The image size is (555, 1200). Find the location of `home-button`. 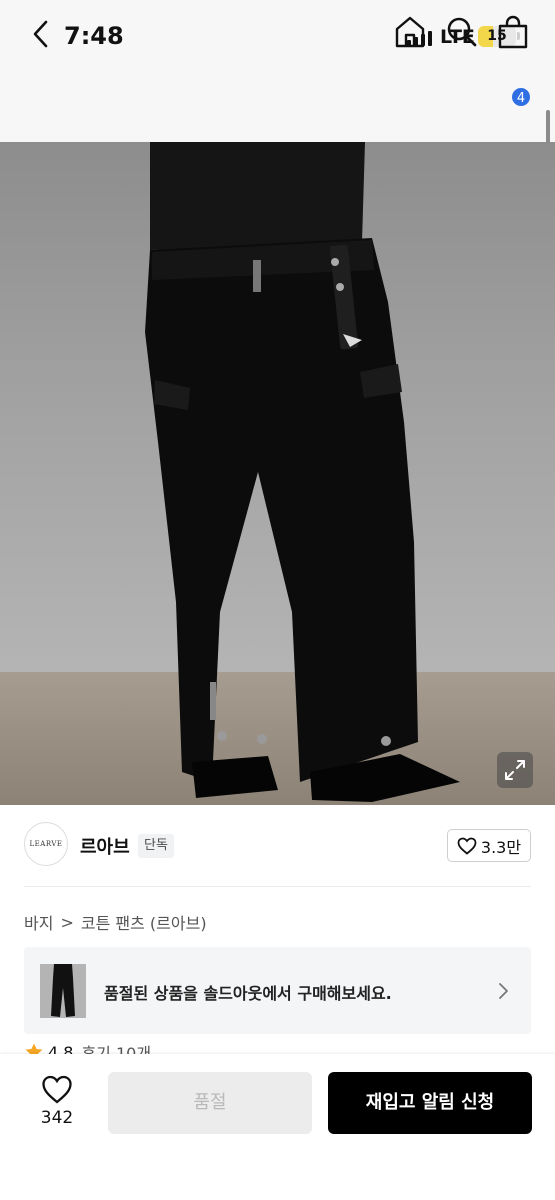

home-button is located at coordinates (410, 32).